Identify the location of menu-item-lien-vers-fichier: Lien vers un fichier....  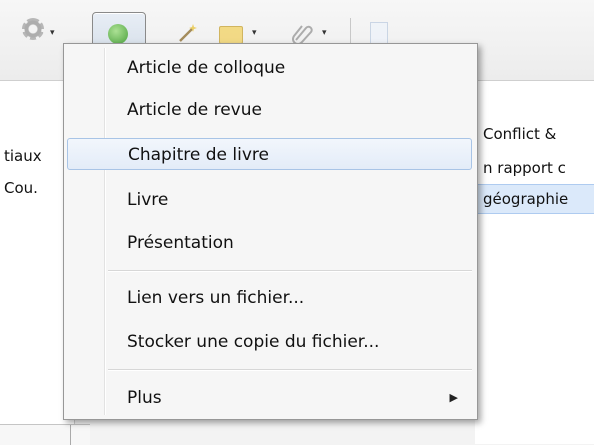
(269, 298).